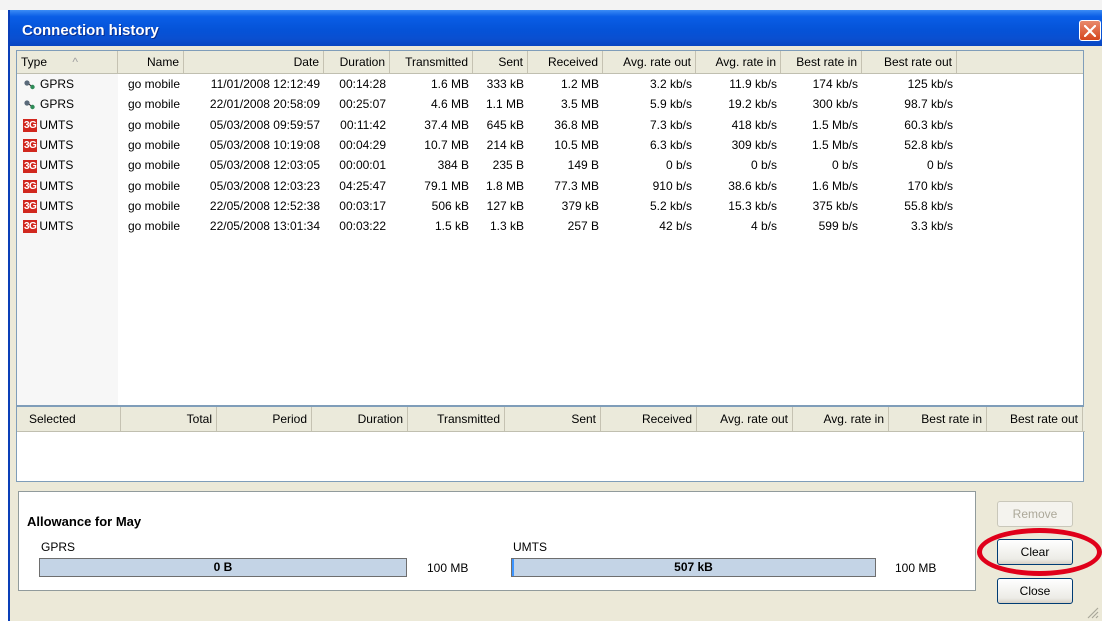  I want to click on column-header-summary-duration: Duration, so click(360, 419).